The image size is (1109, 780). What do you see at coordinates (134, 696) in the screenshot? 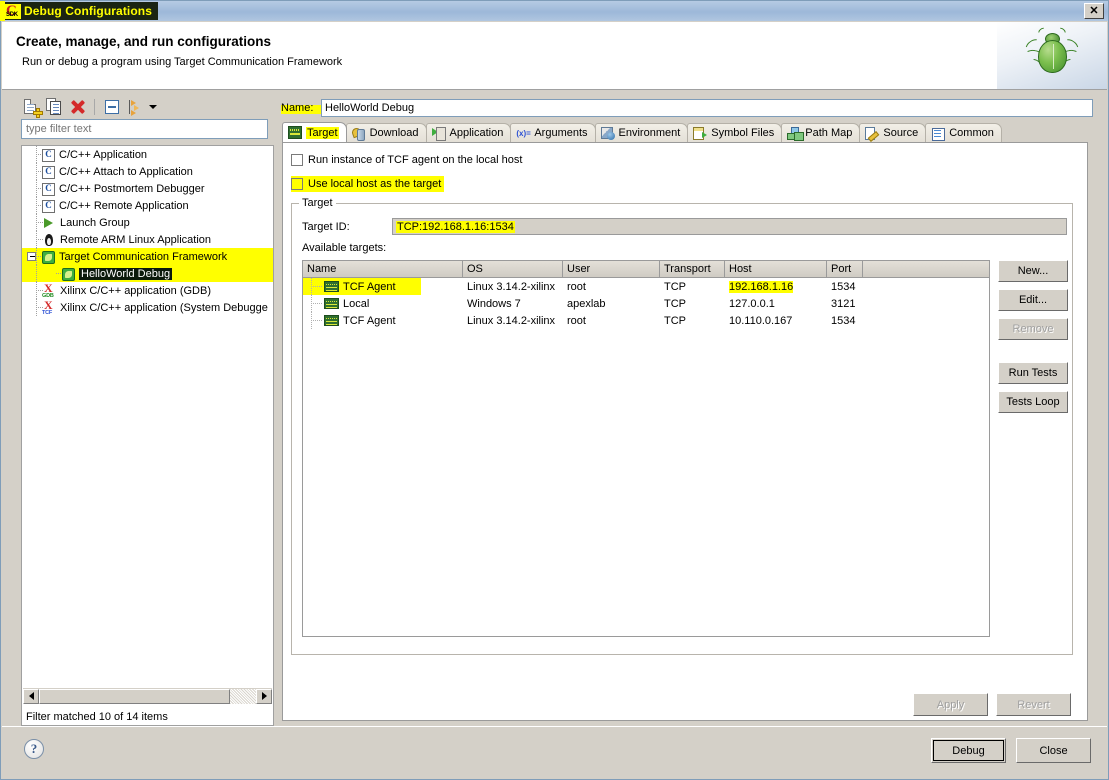
I see `scrollbar-thumb` at bounding box center [134, 696].